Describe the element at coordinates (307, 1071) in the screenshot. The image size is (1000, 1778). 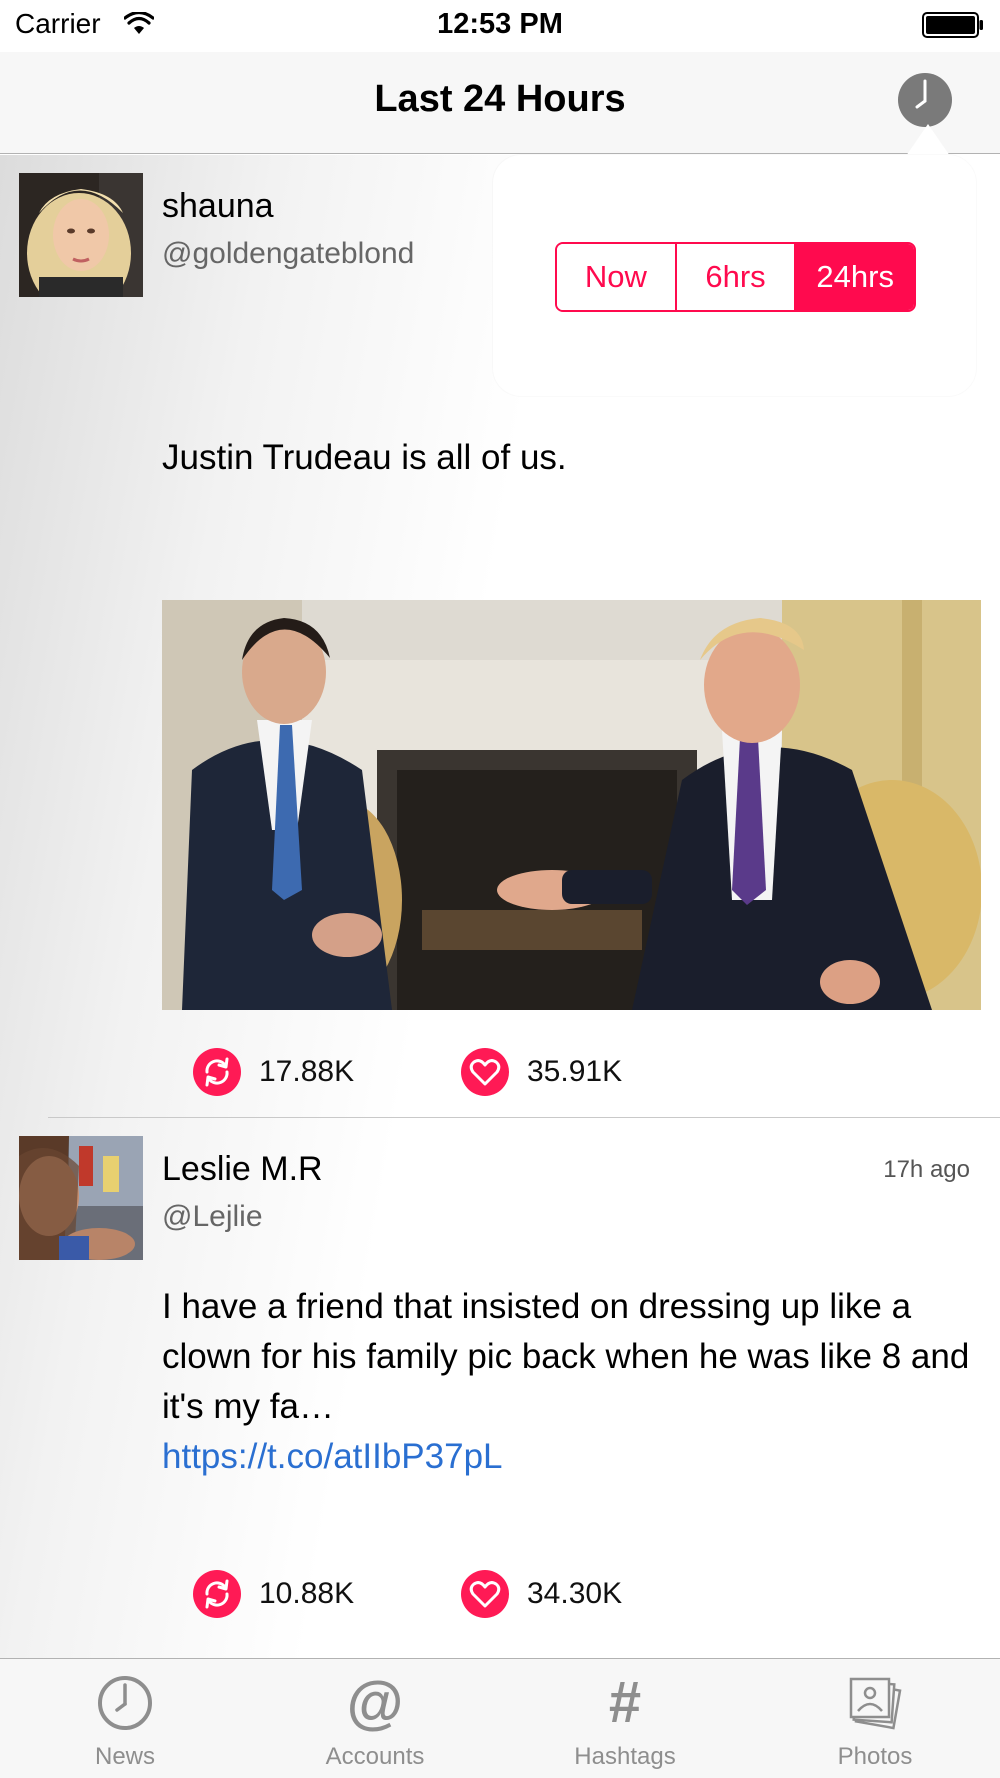
I see `retweet-count: 17.88K` at that location.